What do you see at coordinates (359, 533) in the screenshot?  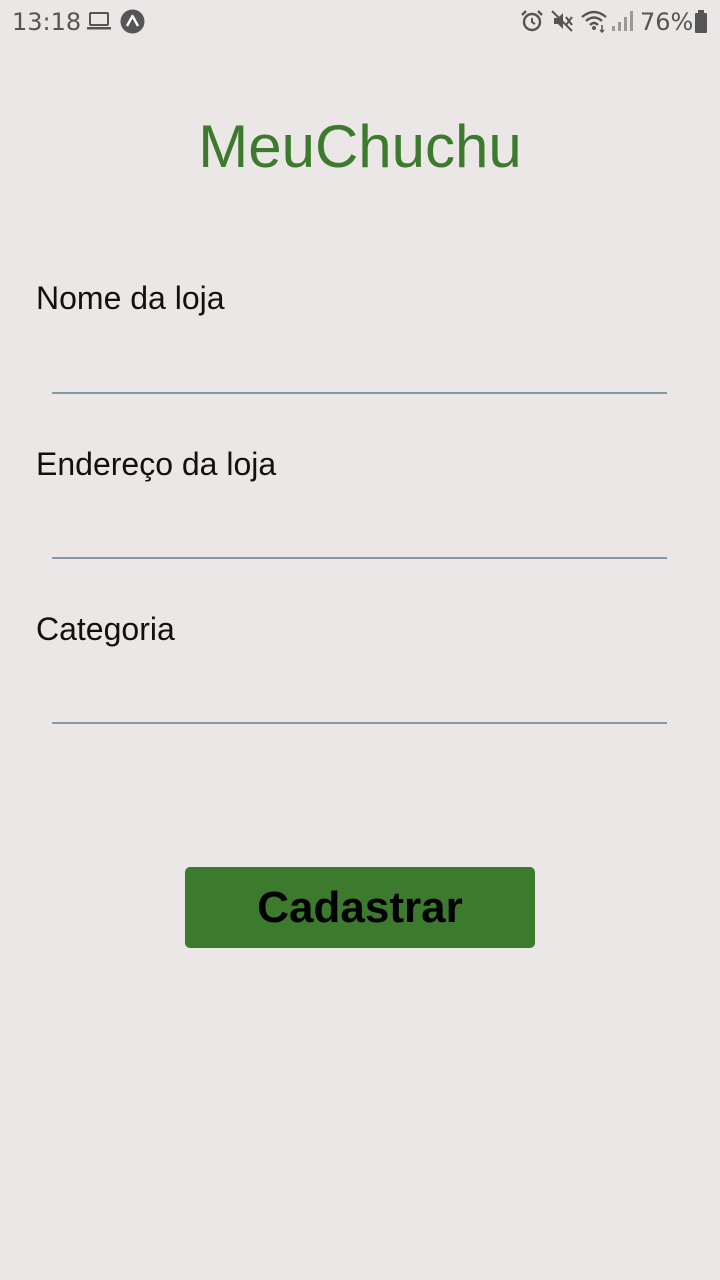 I see `store-address-input` at bounding box center [359, 533].